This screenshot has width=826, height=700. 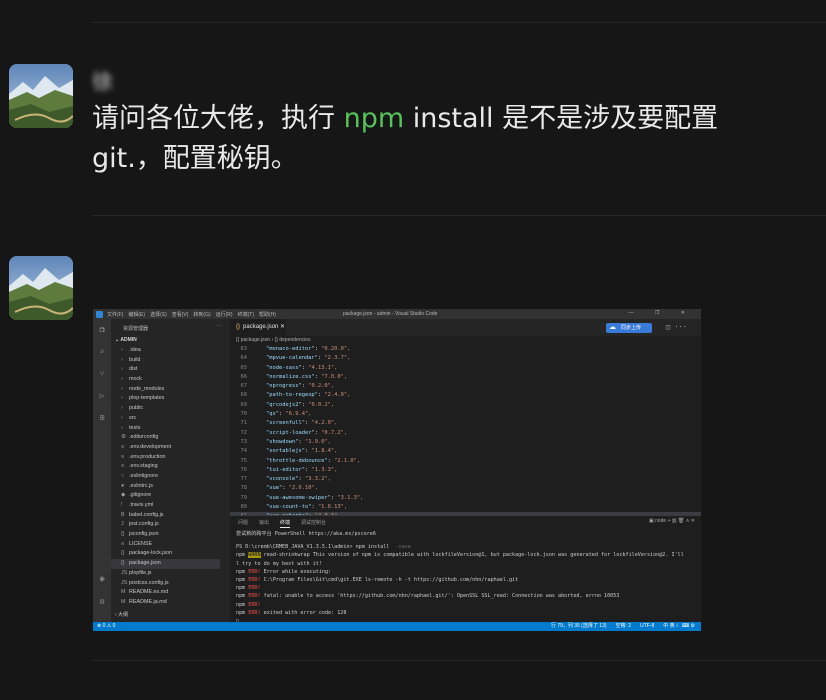 What do you see at coordinates (170, 390) in the screenshot?
I see `tree-item: › node_modules` at bounding box center [170, 390].